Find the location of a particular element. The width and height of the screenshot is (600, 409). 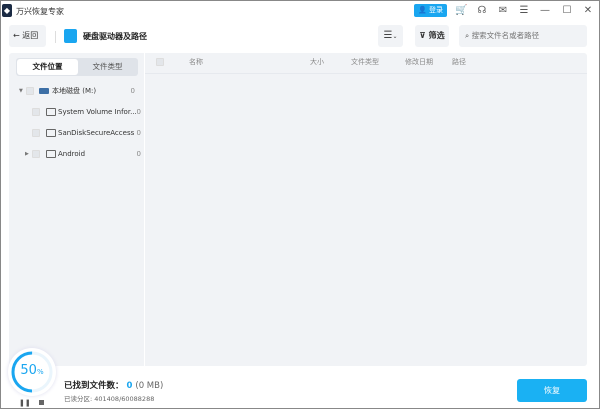

progress-text: 50% is located at coordinates (32, 370).